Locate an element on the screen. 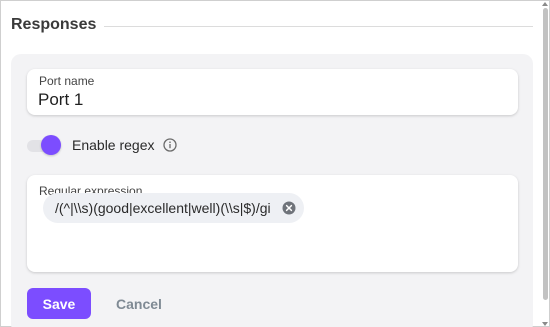 The width and height of the screenshot is (550, 327). scroll-down-arrow-icon is located at coordinates (545, 324).